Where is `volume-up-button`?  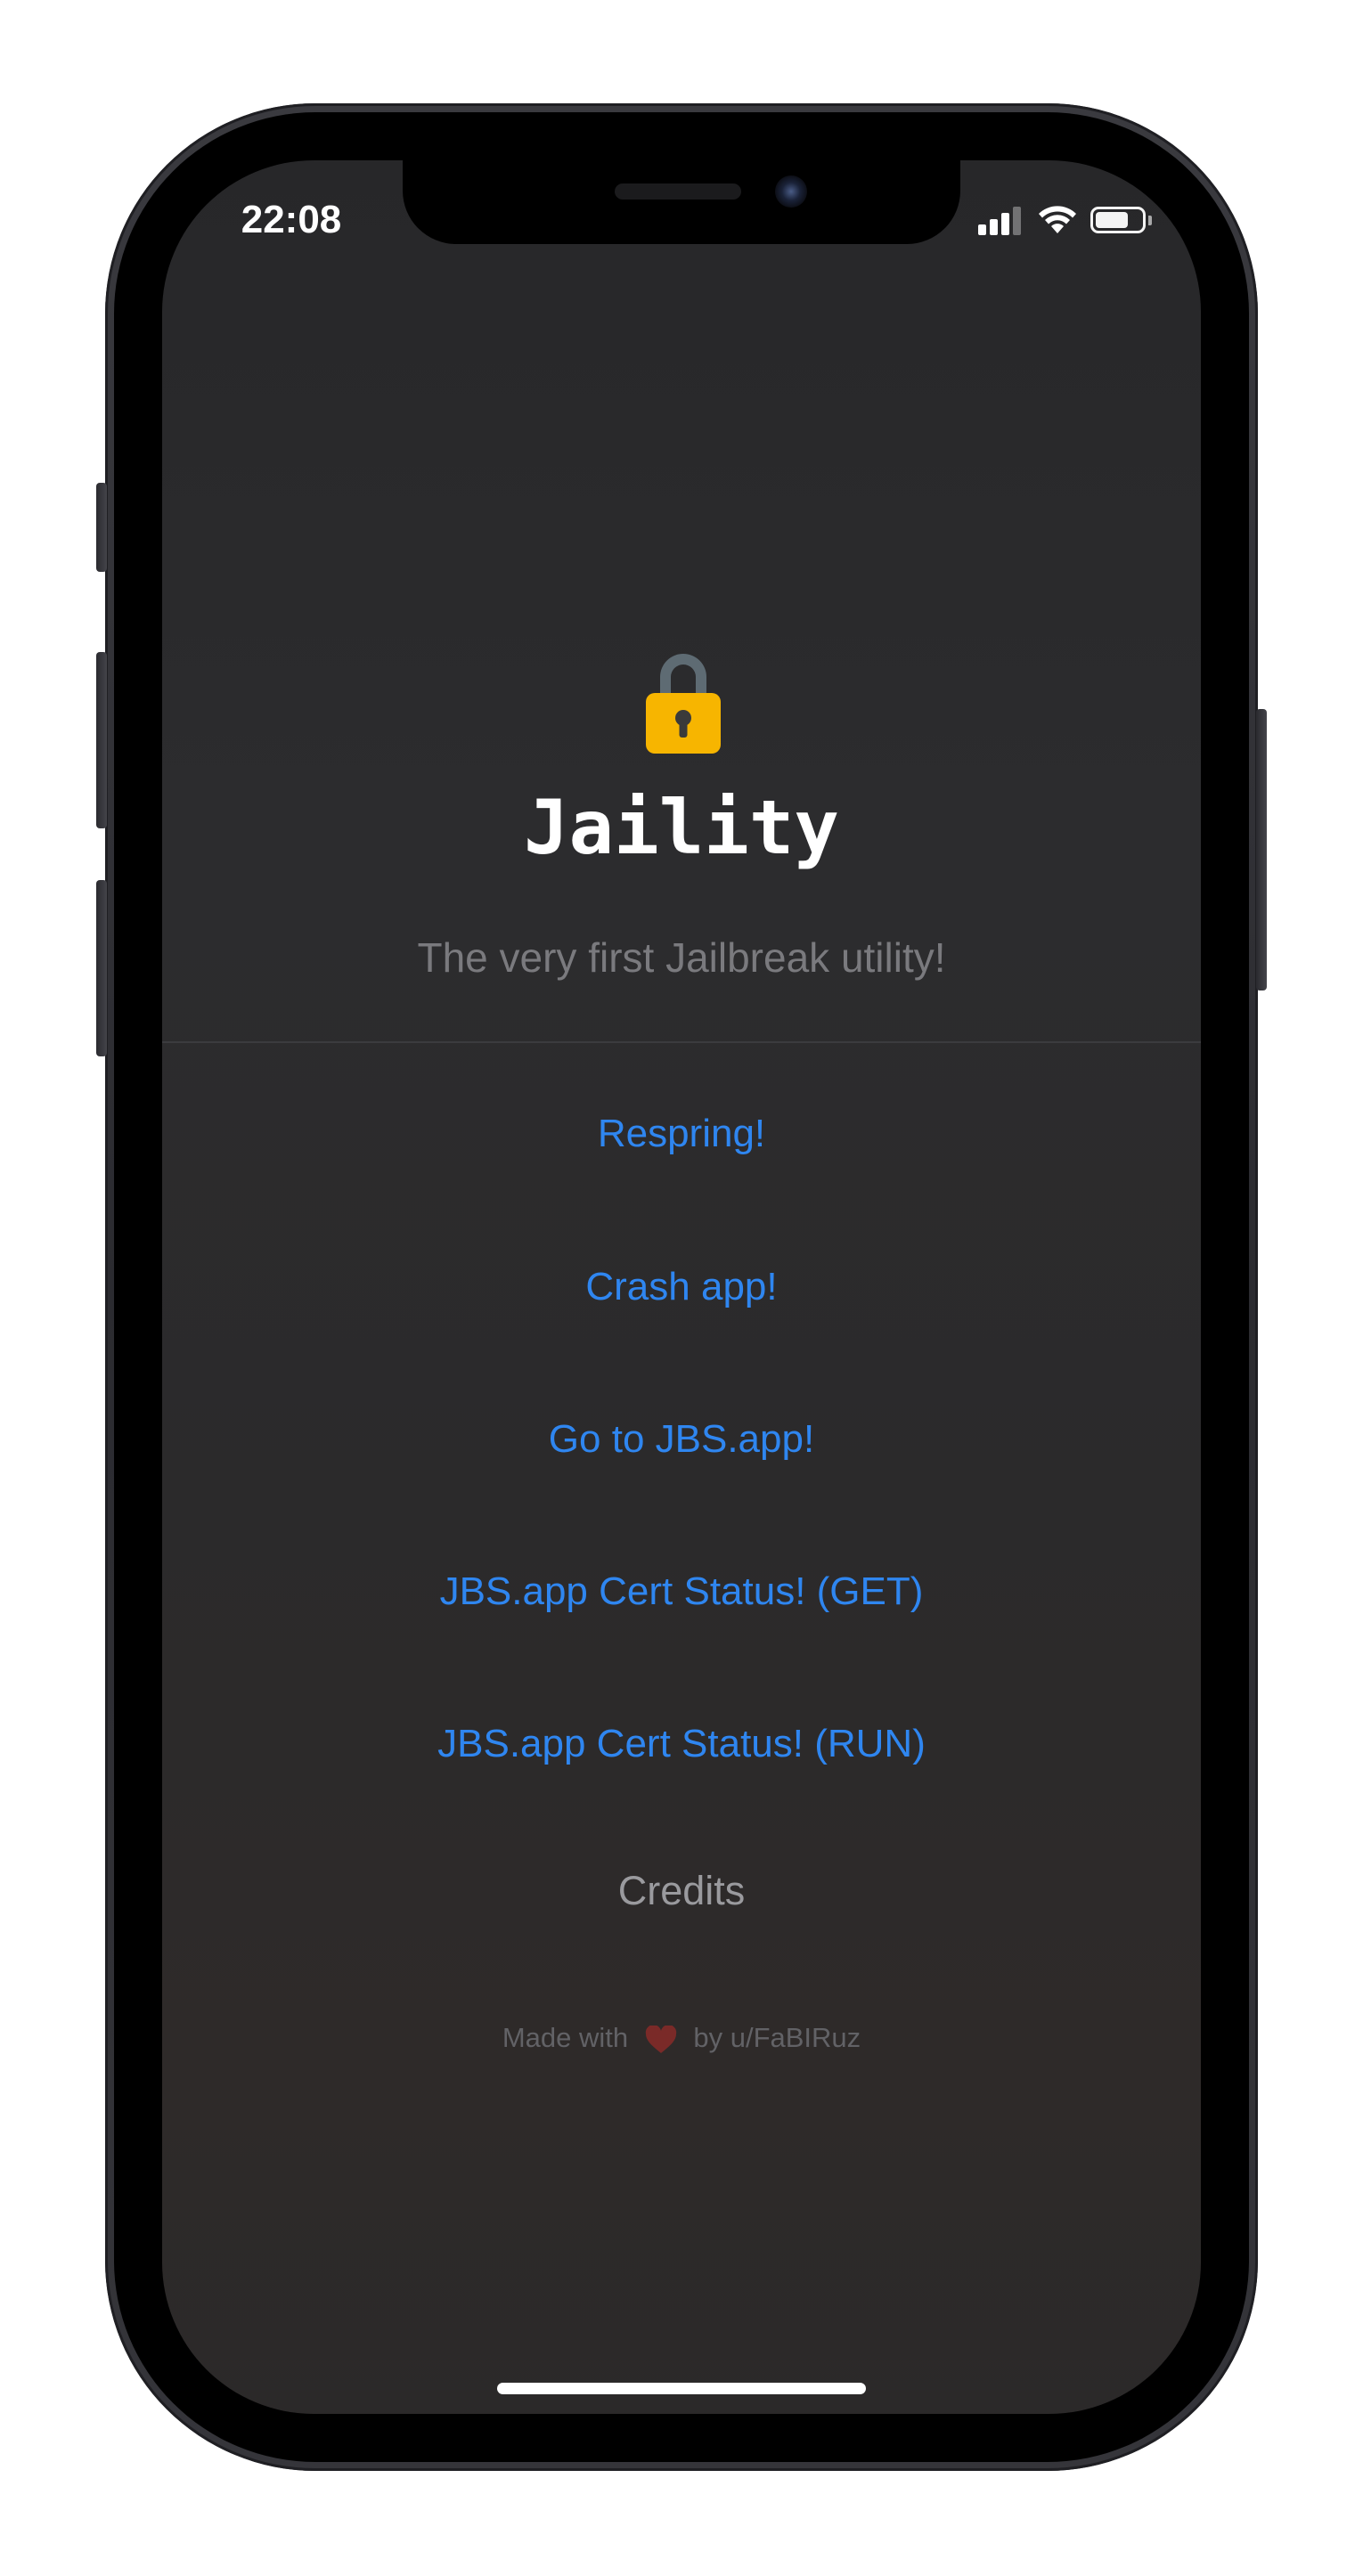
volume-up-button is located at coordinates (101, 740).